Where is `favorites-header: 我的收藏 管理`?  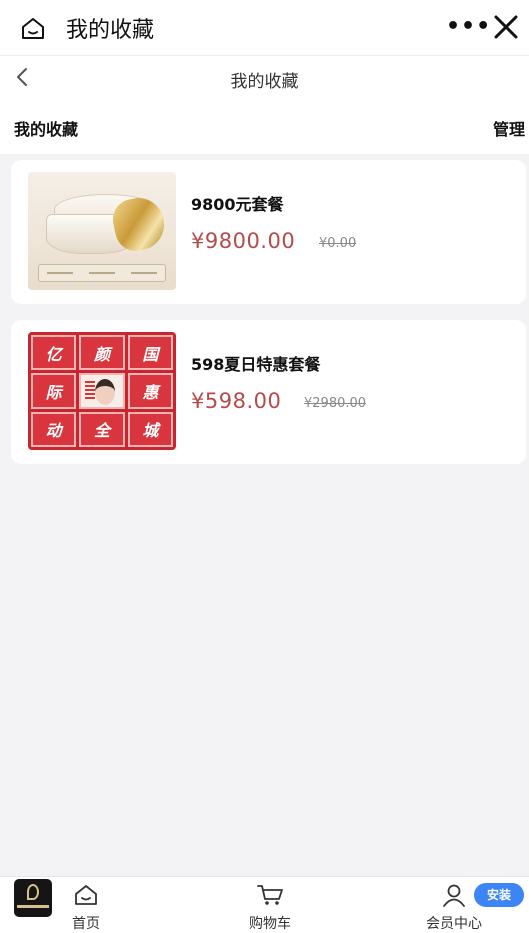
favorites-header: 我的收藏 管理 is located at coordinates (264, 127).